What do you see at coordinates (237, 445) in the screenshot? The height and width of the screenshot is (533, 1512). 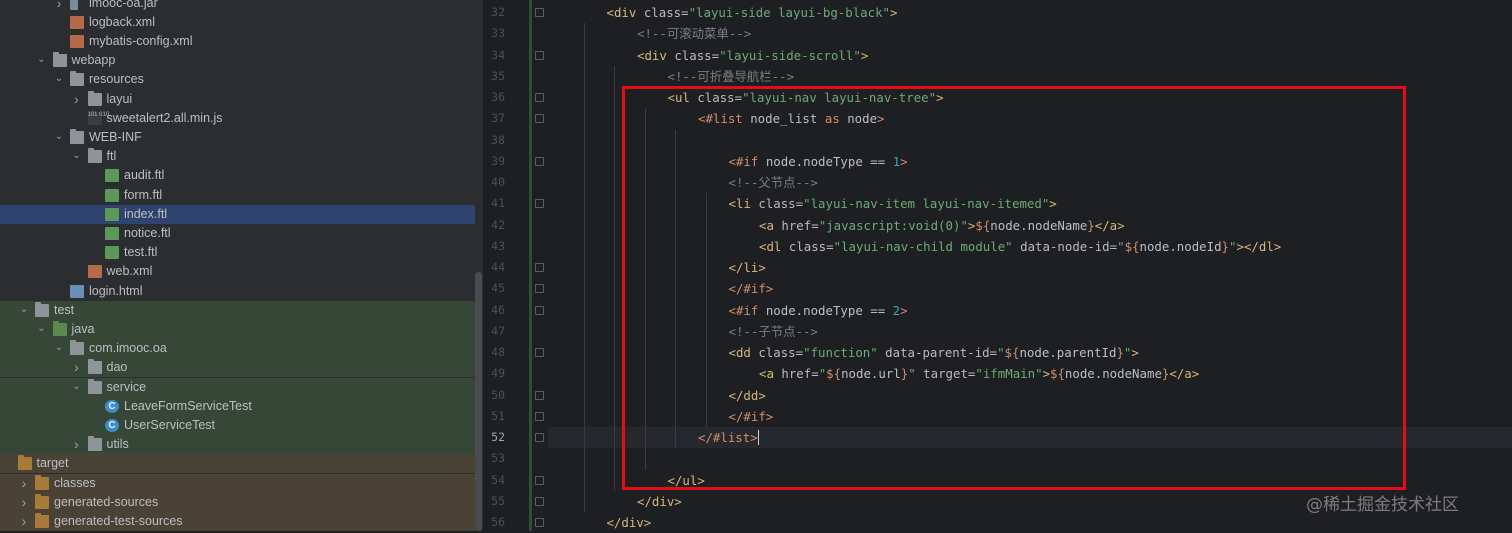 I see `tree-item-utils: › utils` at bounding box center [237, 445].